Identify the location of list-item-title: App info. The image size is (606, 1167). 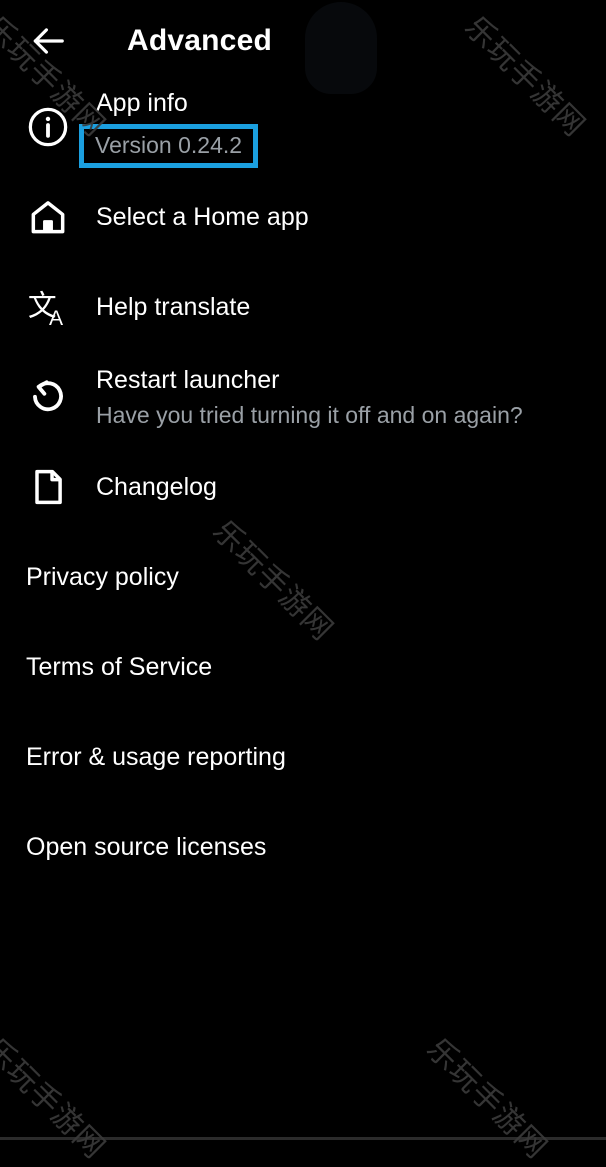
(142, 102).